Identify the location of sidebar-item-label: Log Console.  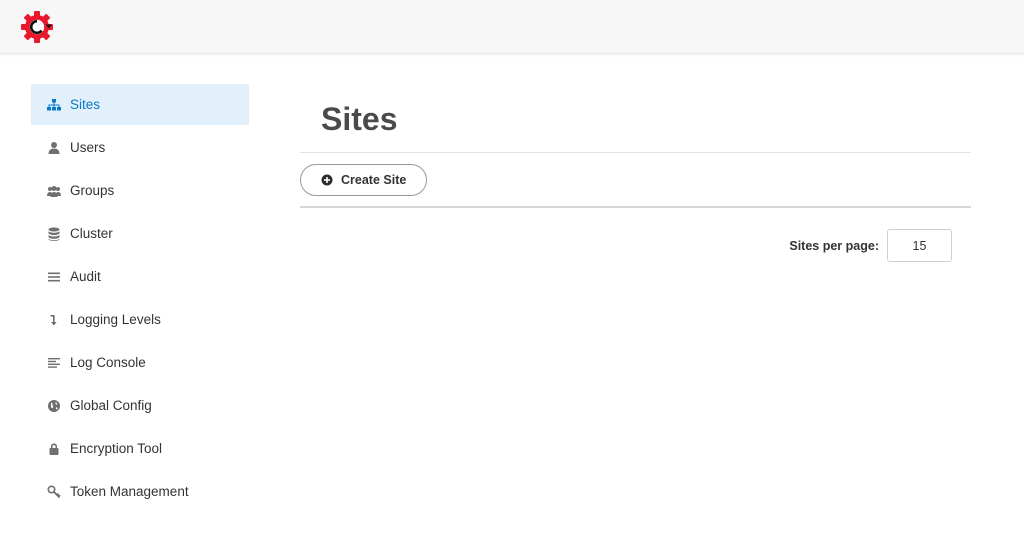
(108, 362).